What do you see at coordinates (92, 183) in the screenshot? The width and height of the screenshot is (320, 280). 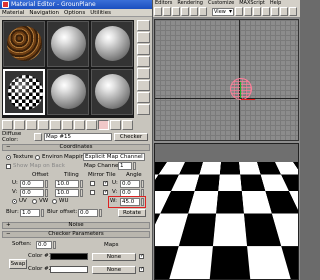 I see `u-mirror-checkbox` at bounding box center [92, 183].